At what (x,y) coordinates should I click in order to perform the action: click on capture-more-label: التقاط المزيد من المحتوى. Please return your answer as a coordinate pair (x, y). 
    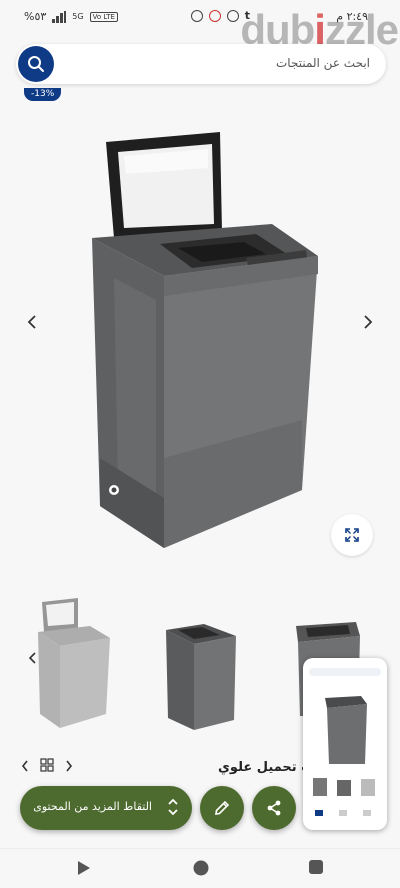
    Looking at the image, I should click on (92, 806).